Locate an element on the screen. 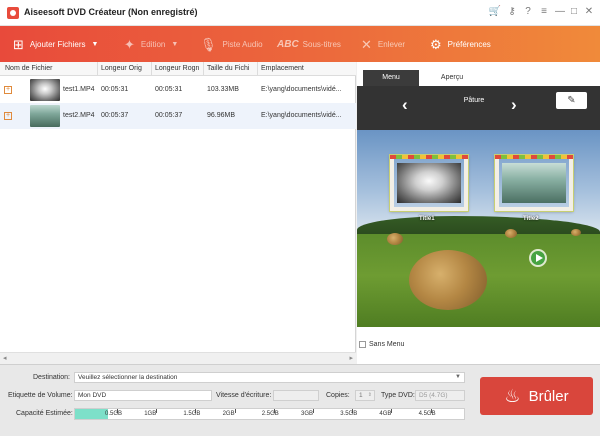  capacity-label: Capacité Estimée: is located at coordinates (44, 413).